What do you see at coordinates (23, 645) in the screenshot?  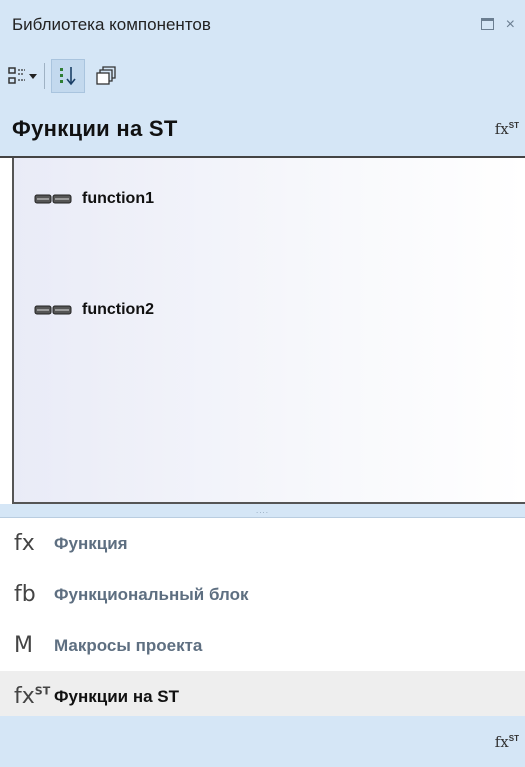 I see `macro-icon: M` at bounding box center [23, 645].